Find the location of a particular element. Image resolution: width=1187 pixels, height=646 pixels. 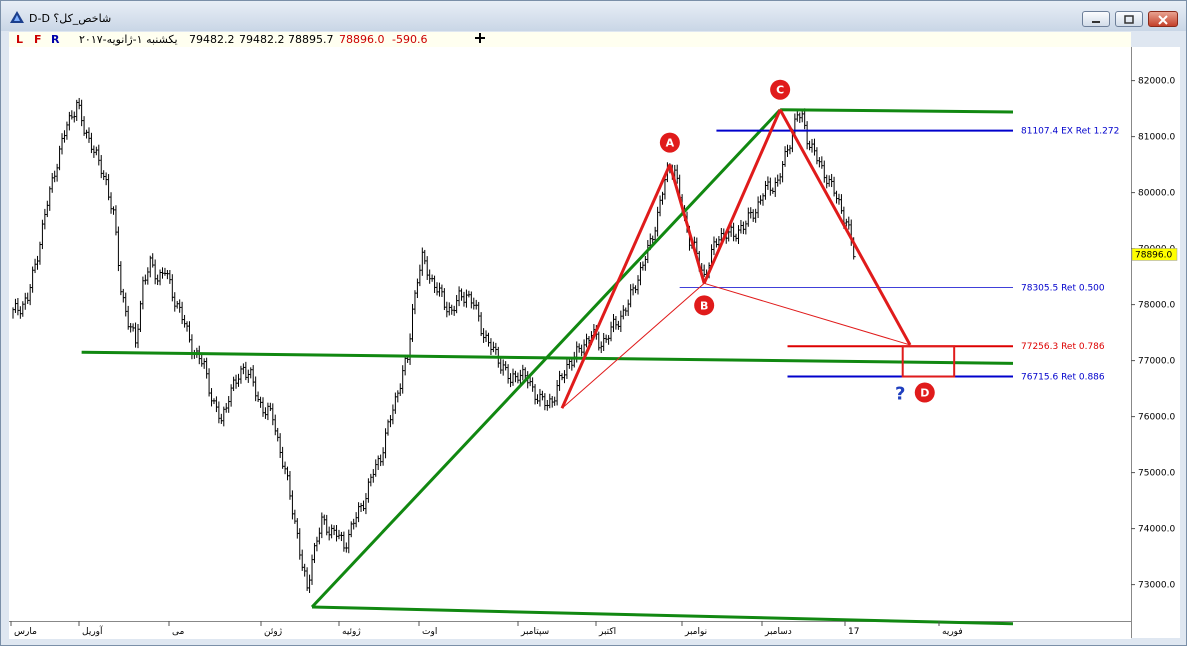

quote-close: 78896.0 is located at coordinates (362, 39).